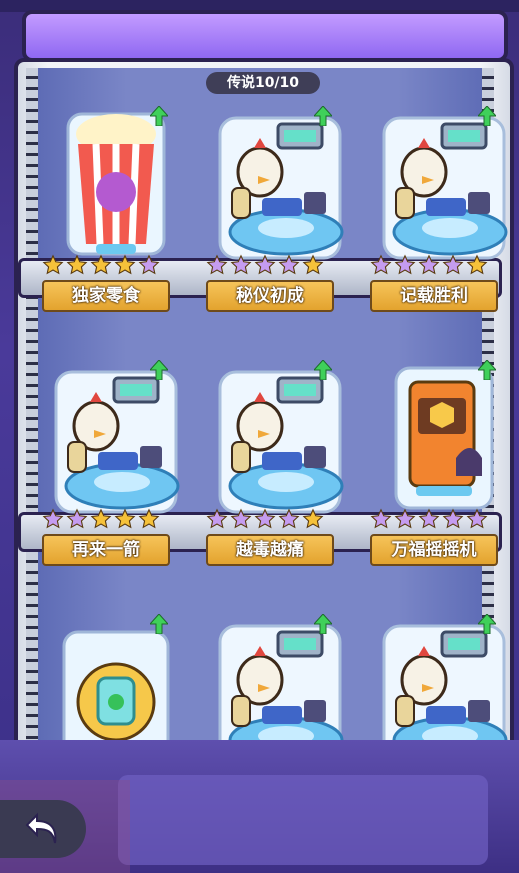  Describe the element at coordinates (116, 189) in the screenshot. I see `popcorn-icon` at that location.